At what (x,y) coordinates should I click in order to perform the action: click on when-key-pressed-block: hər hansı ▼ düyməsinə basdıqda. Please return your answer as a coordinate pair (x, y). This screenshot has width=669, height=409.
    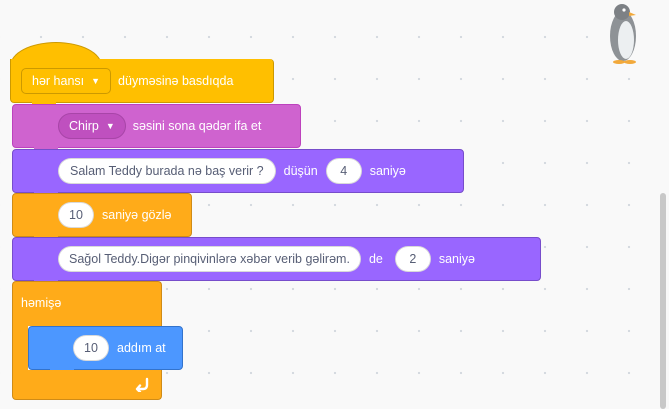
    Looking at the image, I should click on (142, 81).